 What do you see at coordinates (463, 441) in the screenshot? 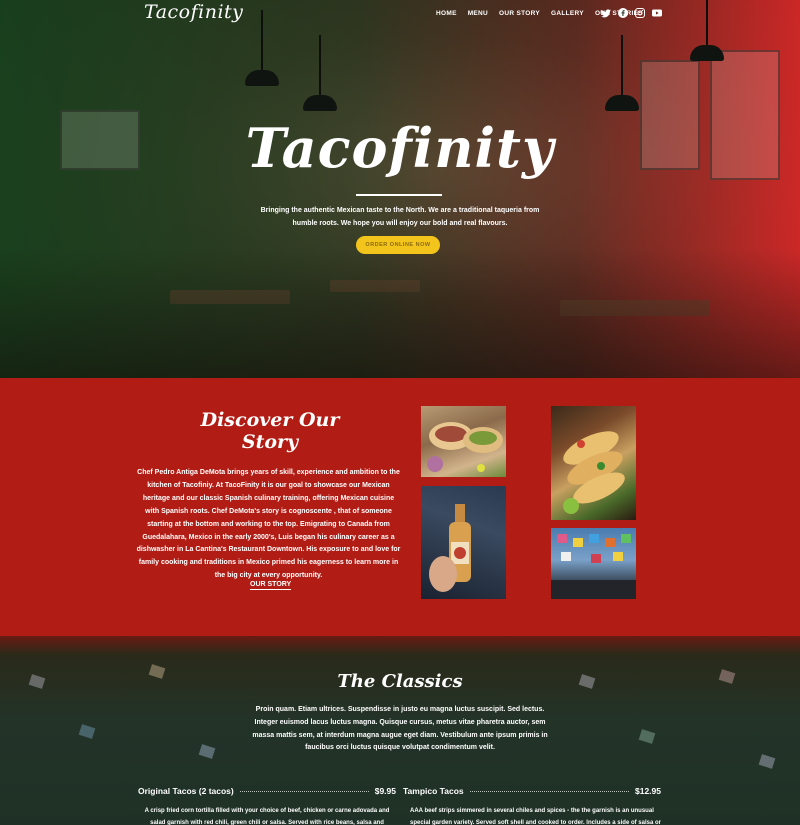
I see `tacos-photo` at bounding box center [463, 441].